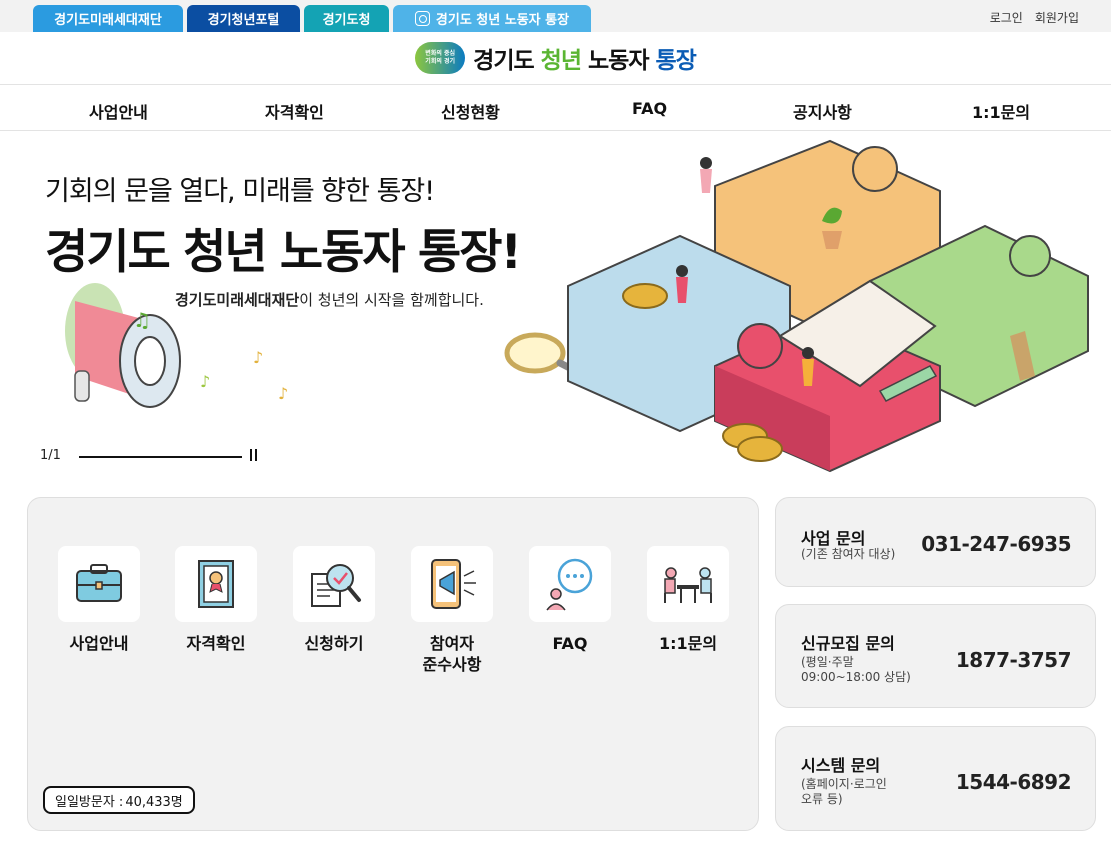 Image resolution: width=1111 pixels, height=844 pixels. I want to click on quick-label: 신청하기, so click(334, 643).